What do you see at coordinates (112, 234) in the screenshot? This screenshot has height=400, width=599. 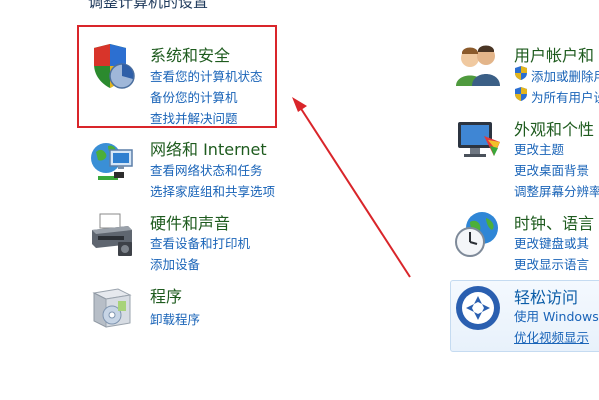 I see `printer-icon` at bounding box center [112, 234].